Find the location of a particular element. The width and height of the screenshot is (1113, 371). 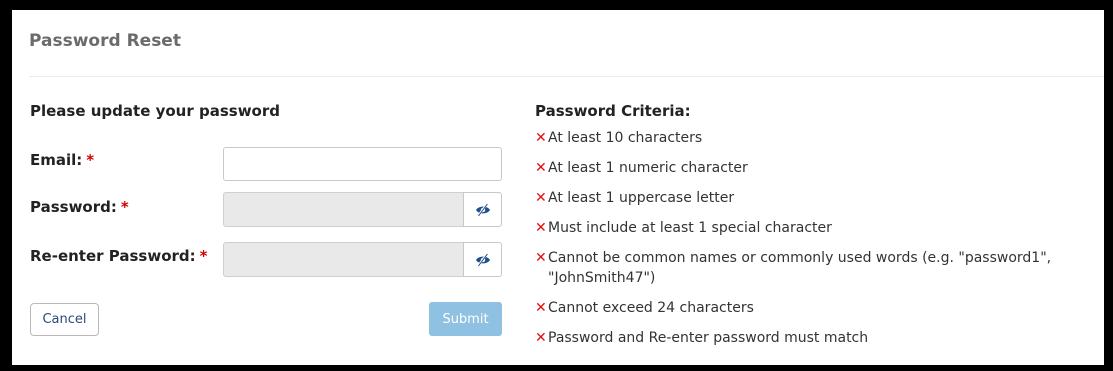

criteria-item: ✕ At least 1 uppercase letter is located at coordinates (817, 198).